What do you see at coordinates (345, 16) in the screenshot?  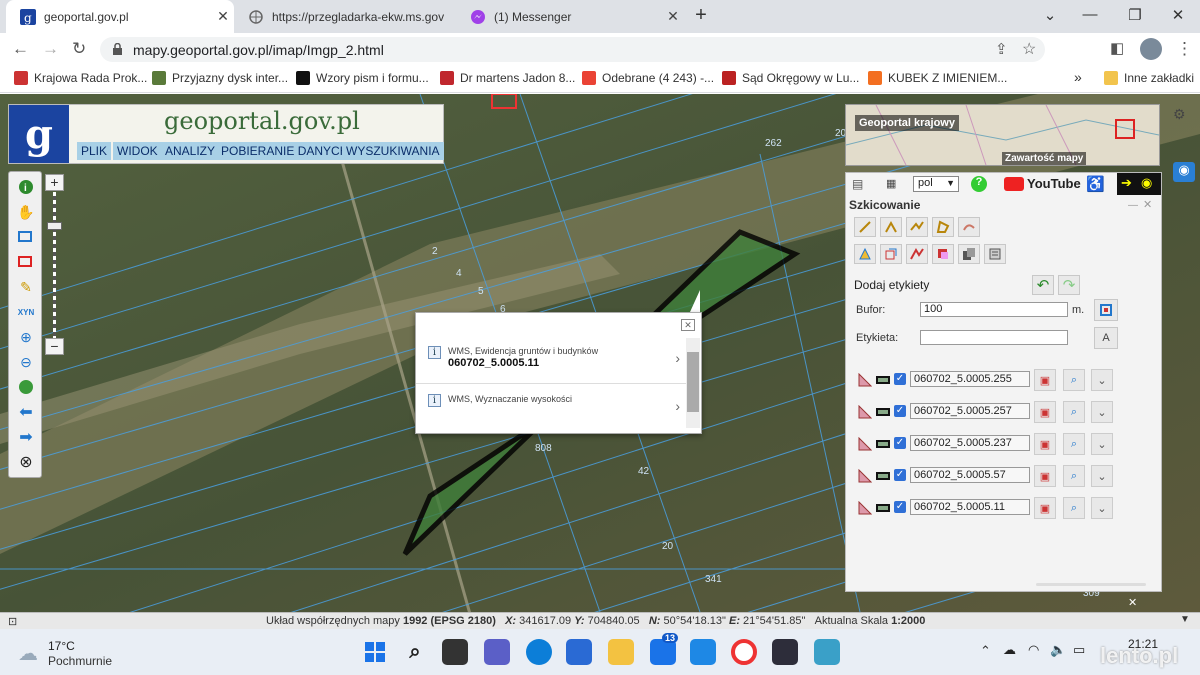 I see `tab-ekw: https://przegladarka-ekw.ms.gov` at bounding box center [345, 16].